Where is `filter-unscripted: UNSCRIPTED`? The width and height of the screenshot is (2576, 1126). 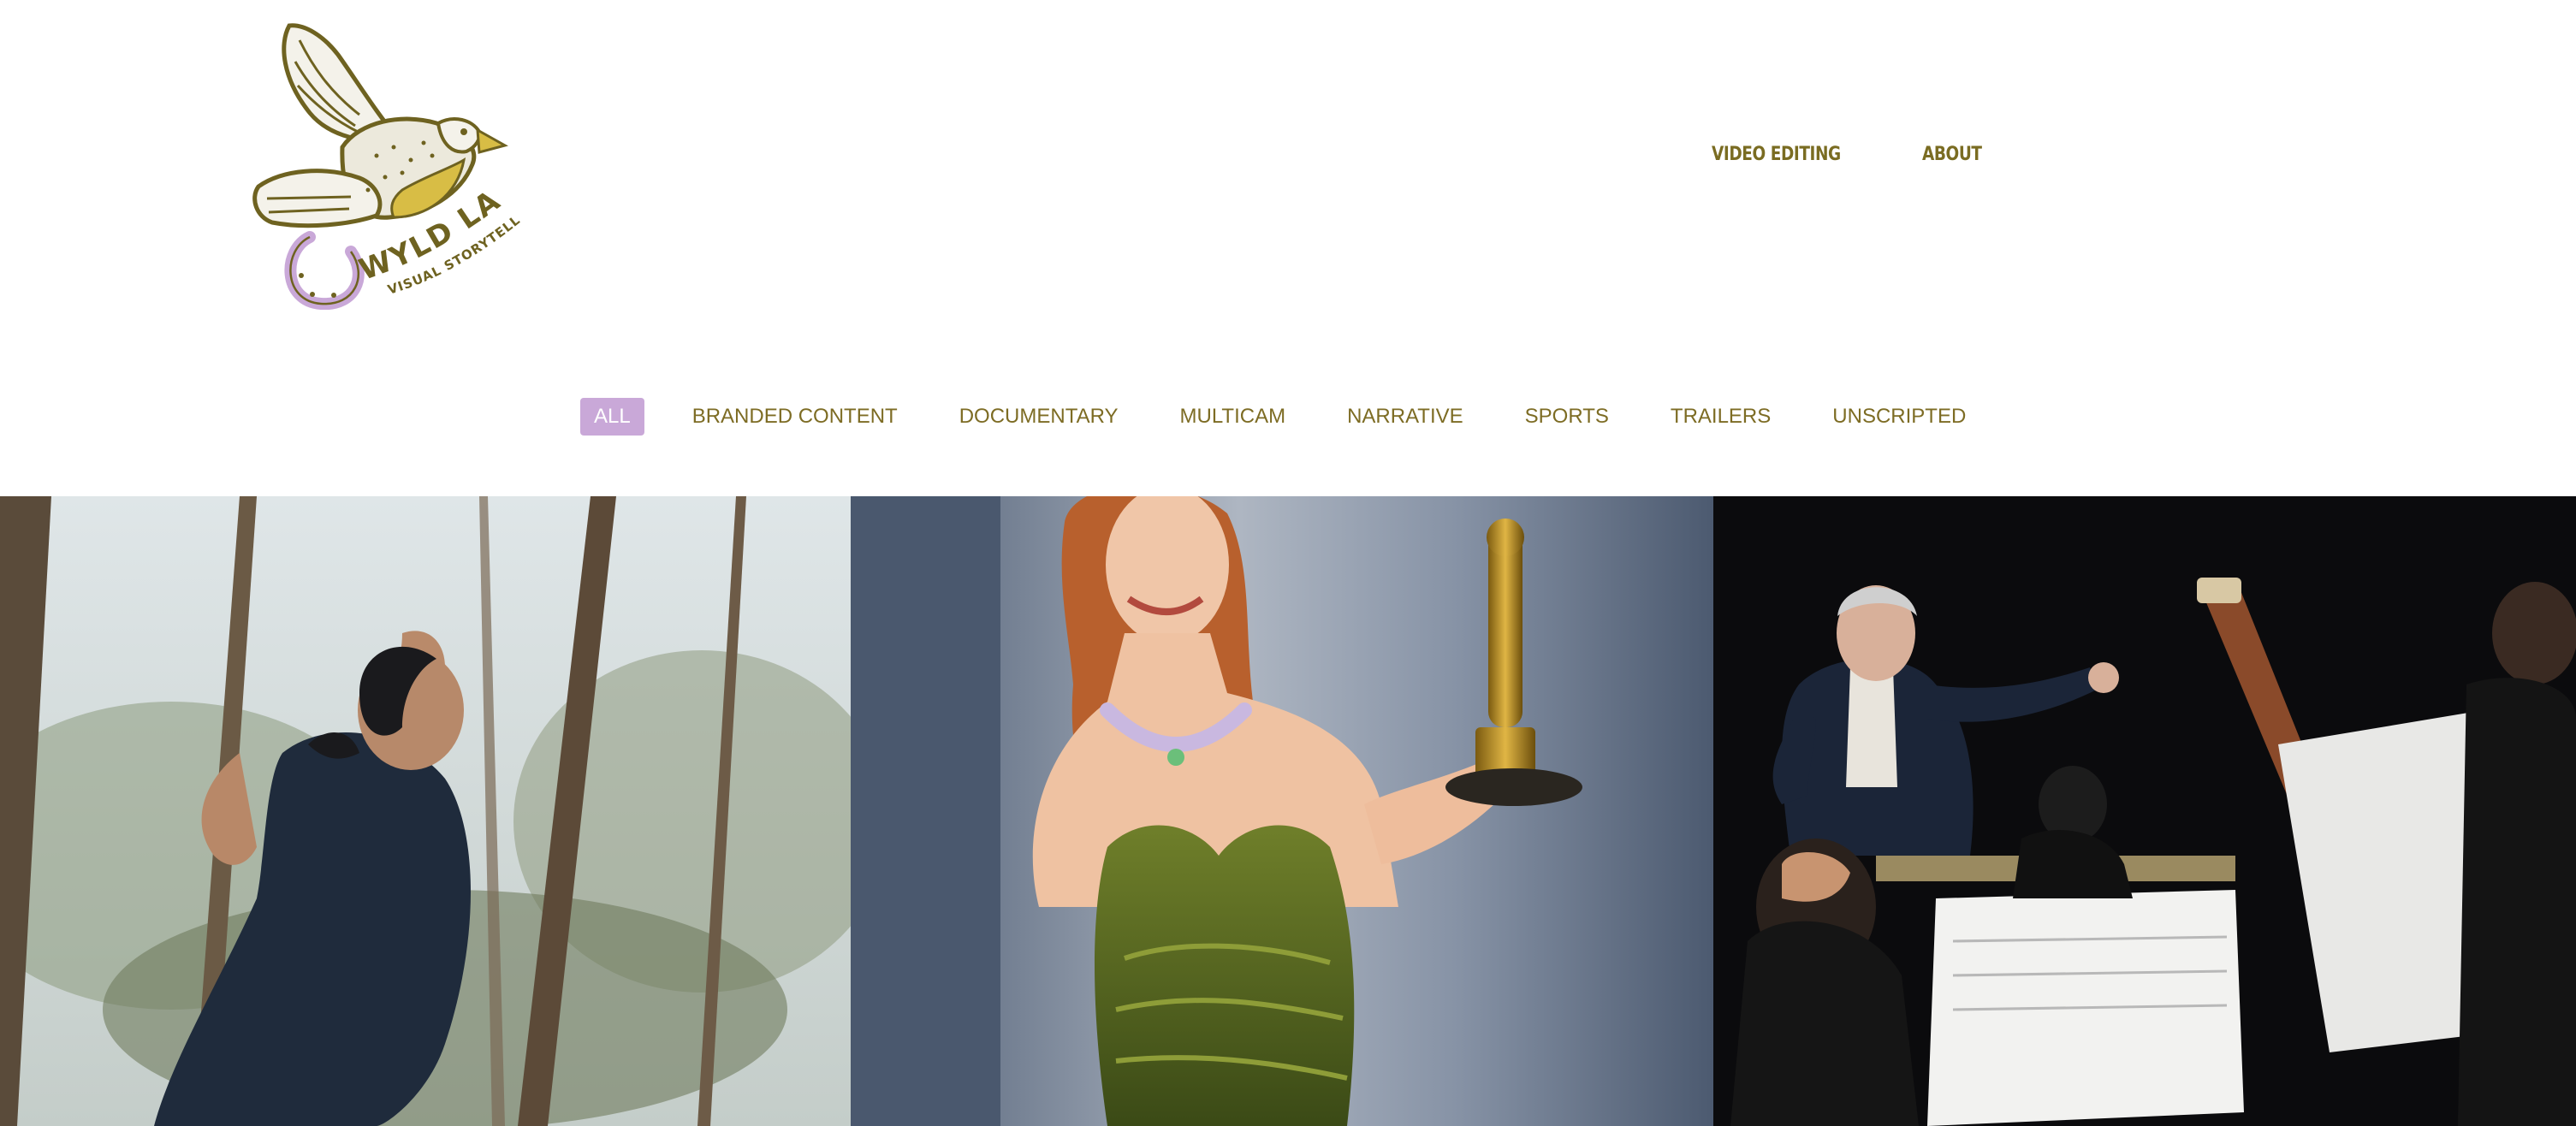
filter-unscripted: UNSCRIPTED is located at coordinates (1899, 417).